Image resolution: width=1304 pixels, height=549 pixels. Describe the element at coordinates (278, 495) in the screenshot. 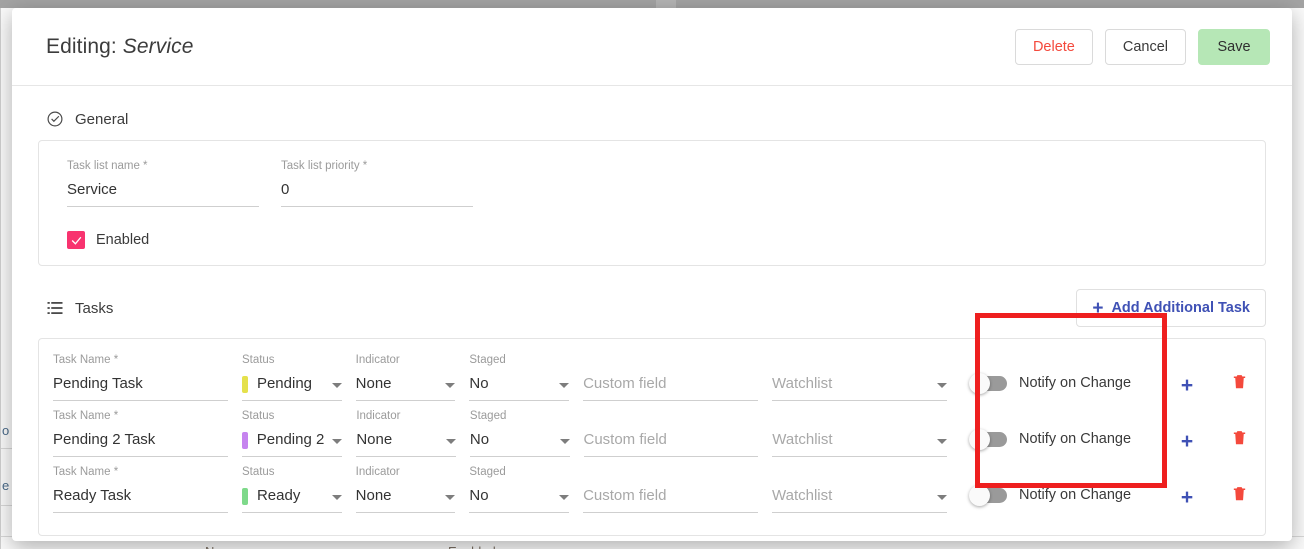

I see `status-value: Ready` at that location.